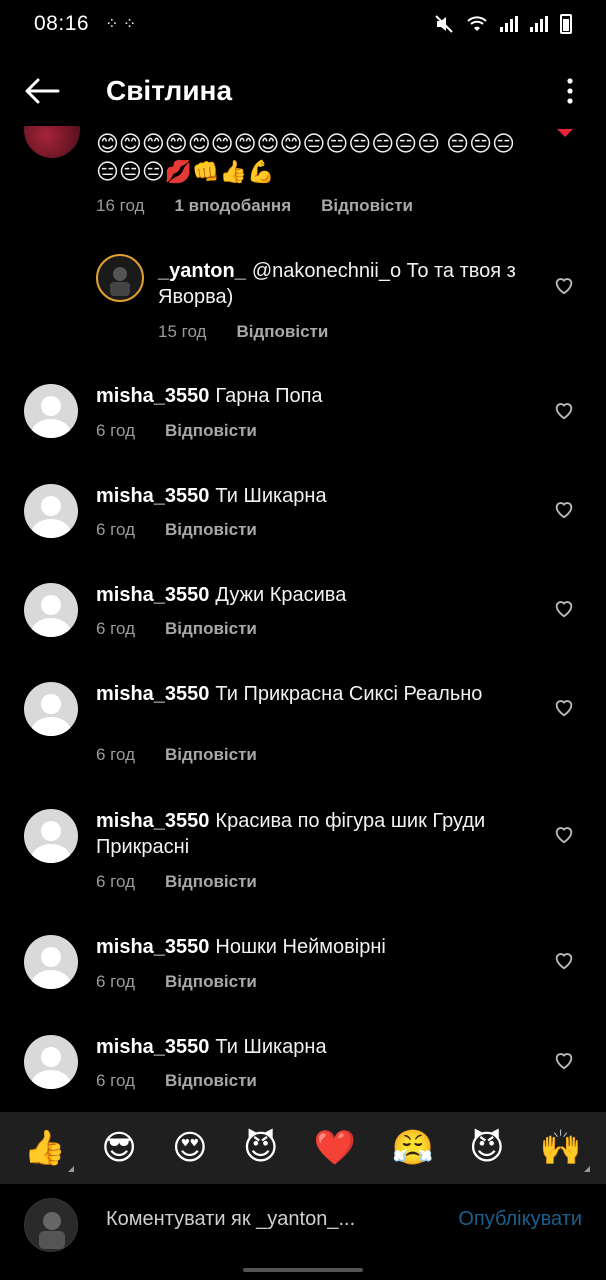 Image resolution: width=606 pixels, height=1280 pixels. I want to click on current-user-avatar, so click(51, 1225).